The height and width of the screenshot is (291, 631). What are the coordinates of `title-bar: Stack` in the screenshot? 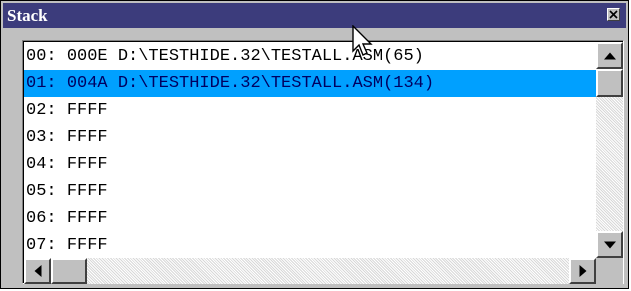 It's located at (314, 15).